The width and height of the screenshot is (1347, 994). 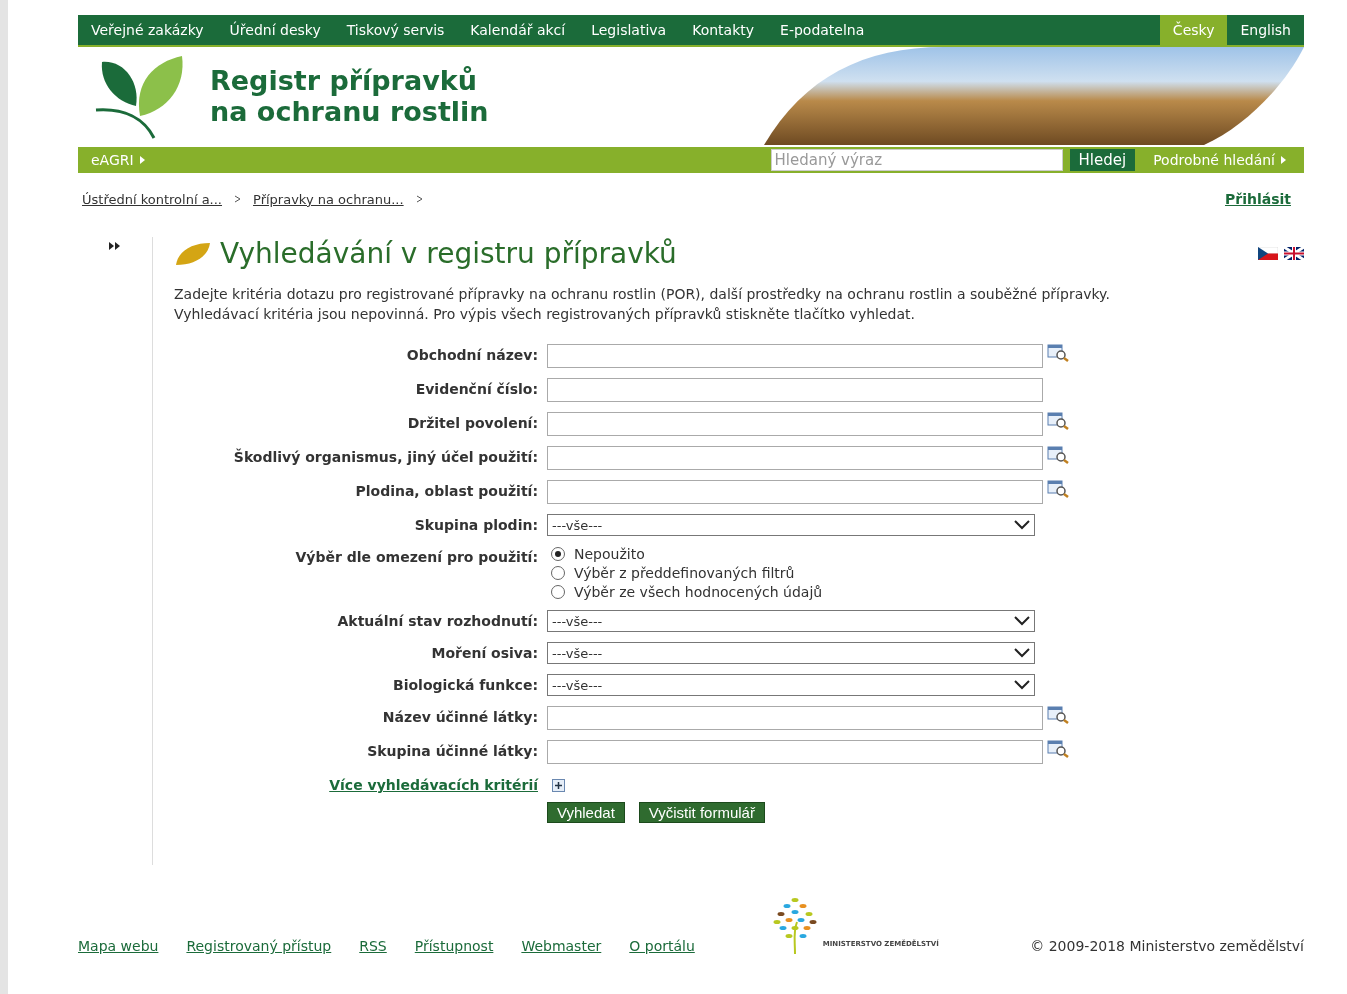 I want to click on nav-link: E-podatelna, so click(x=822, y=30).